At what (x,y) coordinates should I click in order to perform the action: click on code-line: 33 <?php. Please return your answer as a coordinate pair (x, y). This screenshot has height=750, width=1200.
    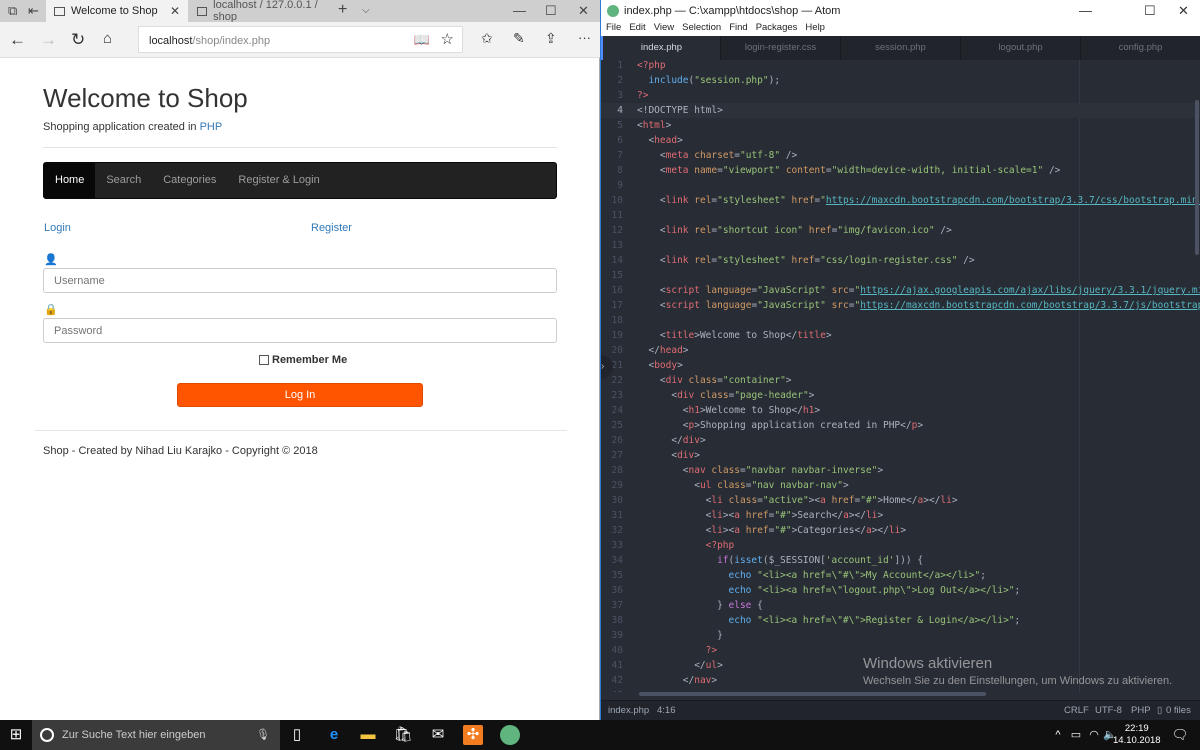
    Looking at the image, I should click on (900, 545).